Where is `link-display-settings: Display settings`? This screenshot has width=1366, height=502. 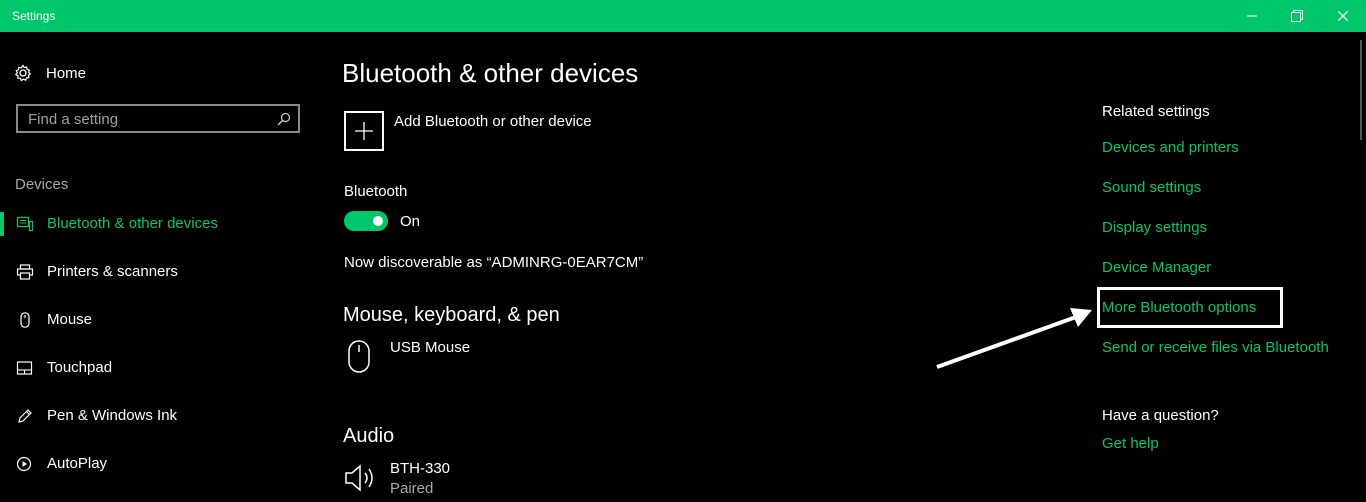 link-display-settings: Display settings is located at coordinates (1154, 227).